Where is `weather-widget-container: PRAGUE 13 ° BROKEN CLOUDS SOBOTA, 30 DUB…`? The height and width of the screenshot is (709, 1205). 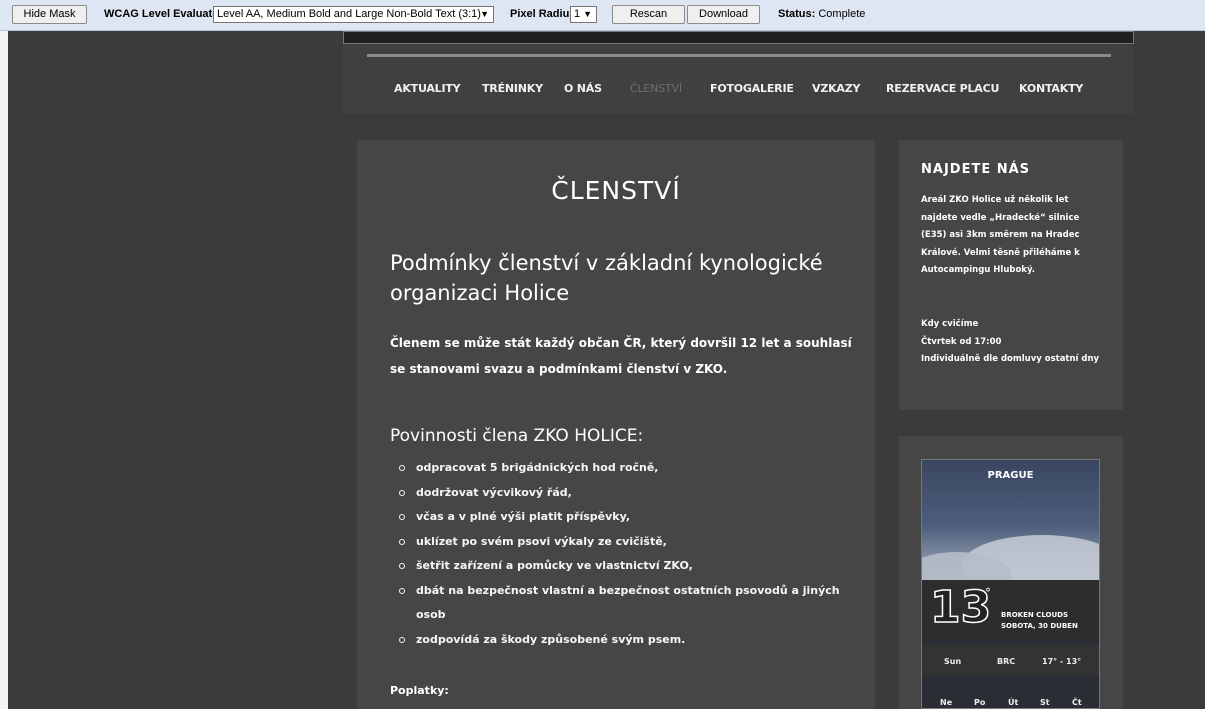
weather-widget-container: PRAGUE 13 ° BROKEN CLOUDS SOBOTA, 30 DUB… is located at coordinates (1011, 572).